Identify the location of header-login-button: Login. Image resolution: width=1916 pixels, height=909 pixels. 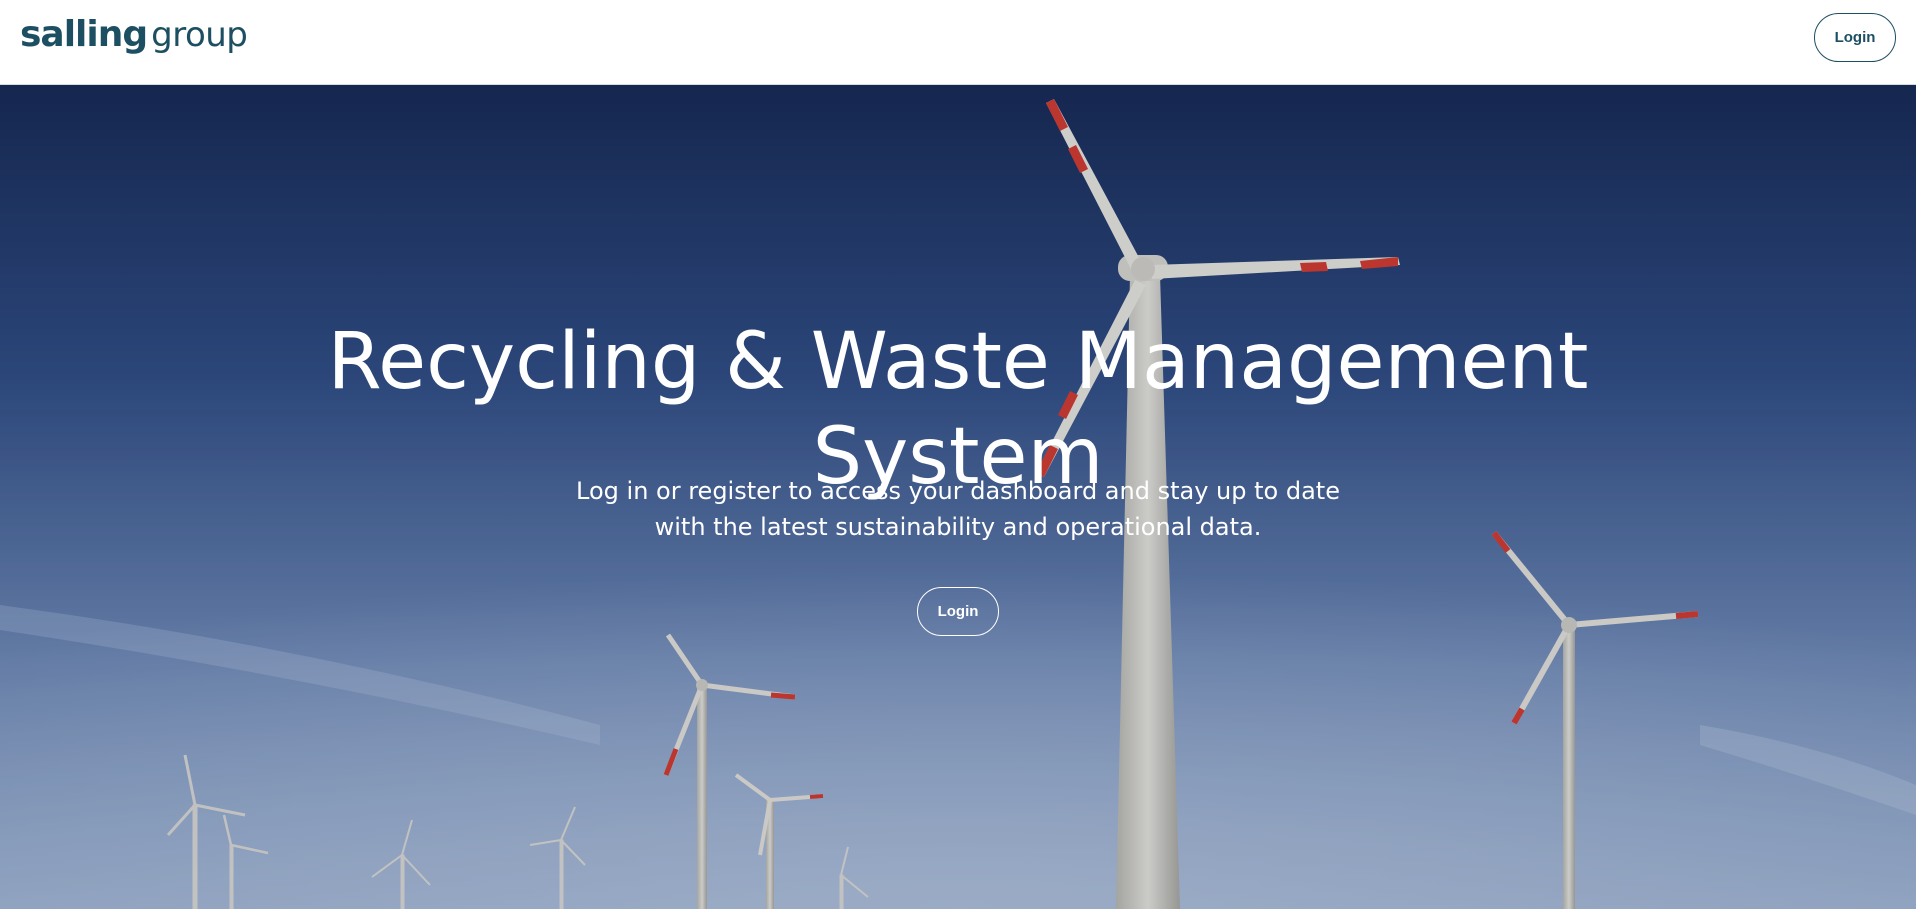
(1855, 37).